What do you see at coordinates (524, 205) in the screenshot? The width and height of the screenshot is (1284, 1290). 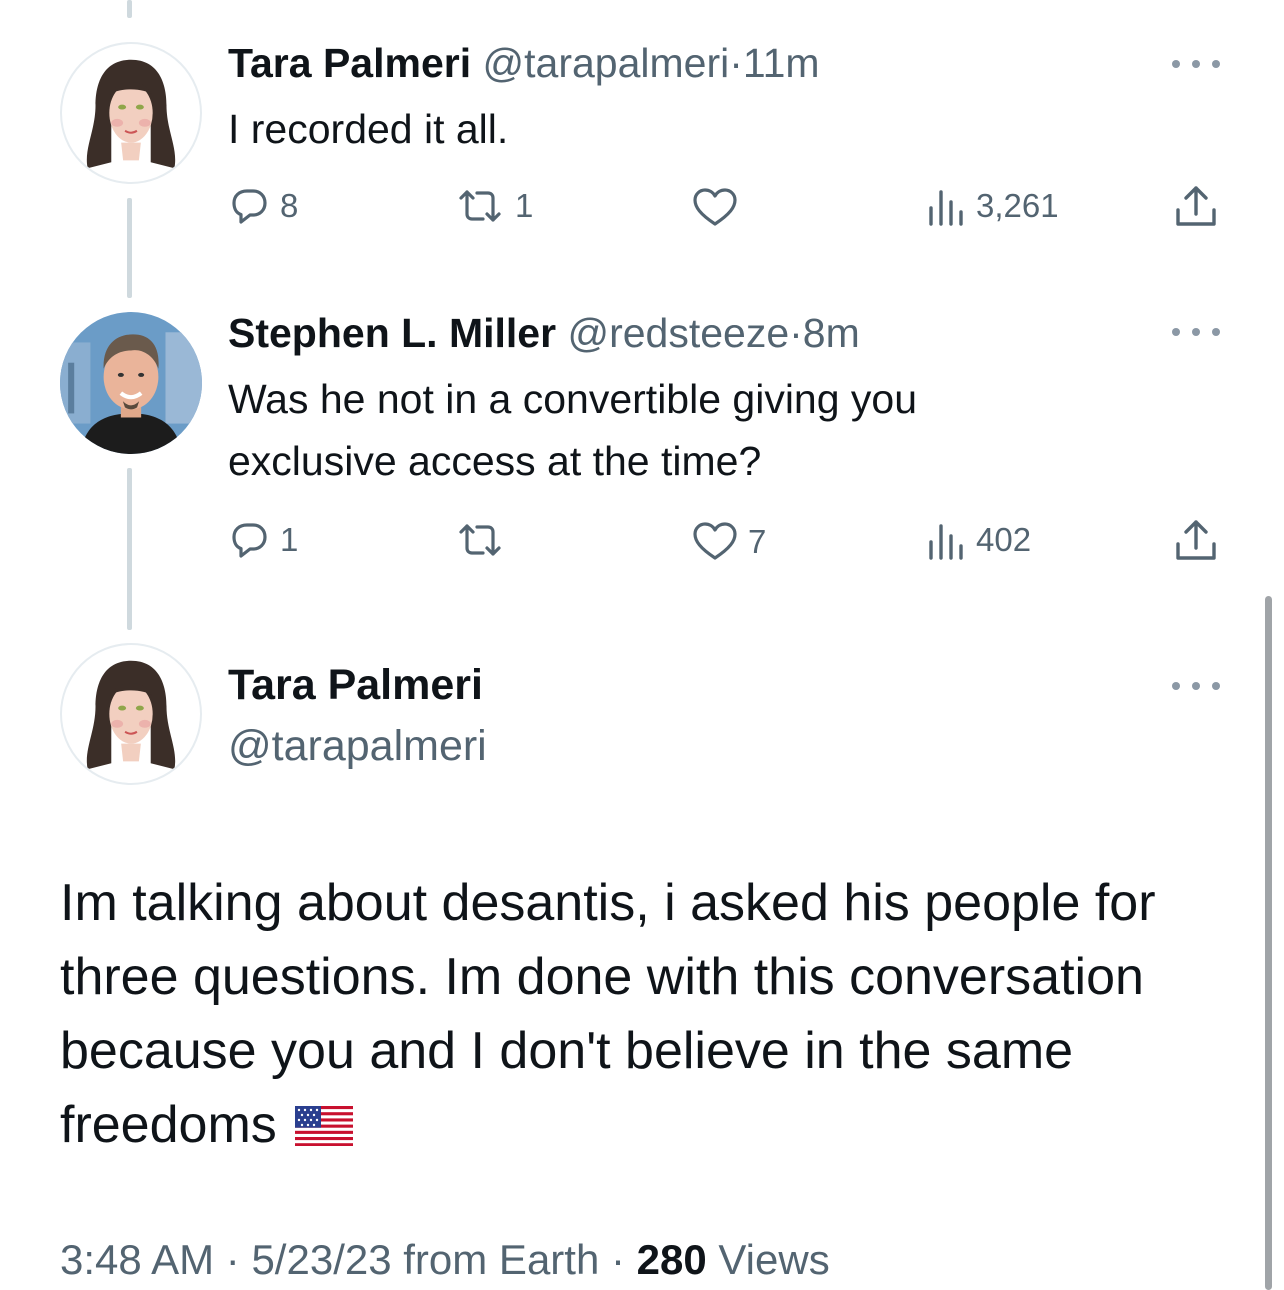 I see `retweet-count: 1` at bounding box center [524, 205].